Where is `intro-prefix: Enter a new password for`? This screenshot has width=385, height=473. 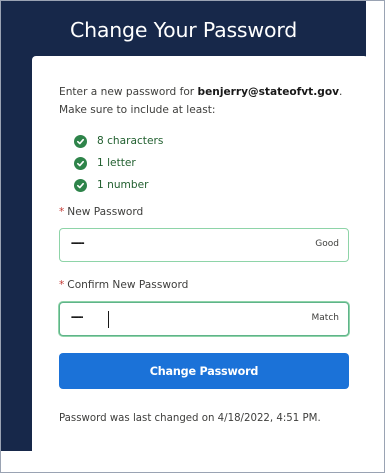 intro-prefix: Enter a new password for is located at coordinates (128, 92).